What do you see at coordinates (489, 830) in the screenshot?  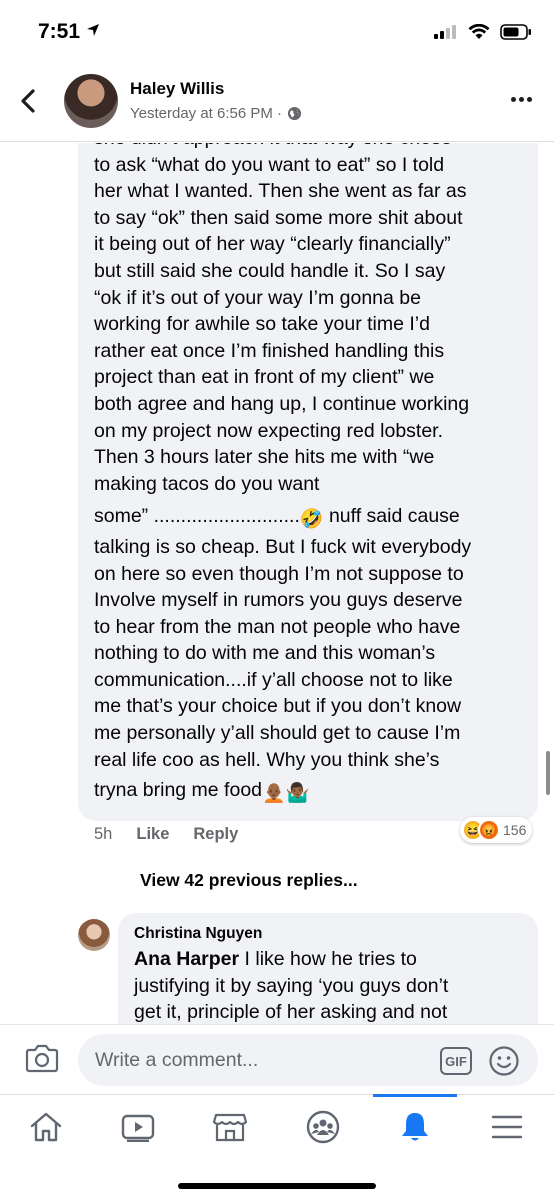 I see `angry-reaction-icon: 😡` at bounding box center [489, 830].